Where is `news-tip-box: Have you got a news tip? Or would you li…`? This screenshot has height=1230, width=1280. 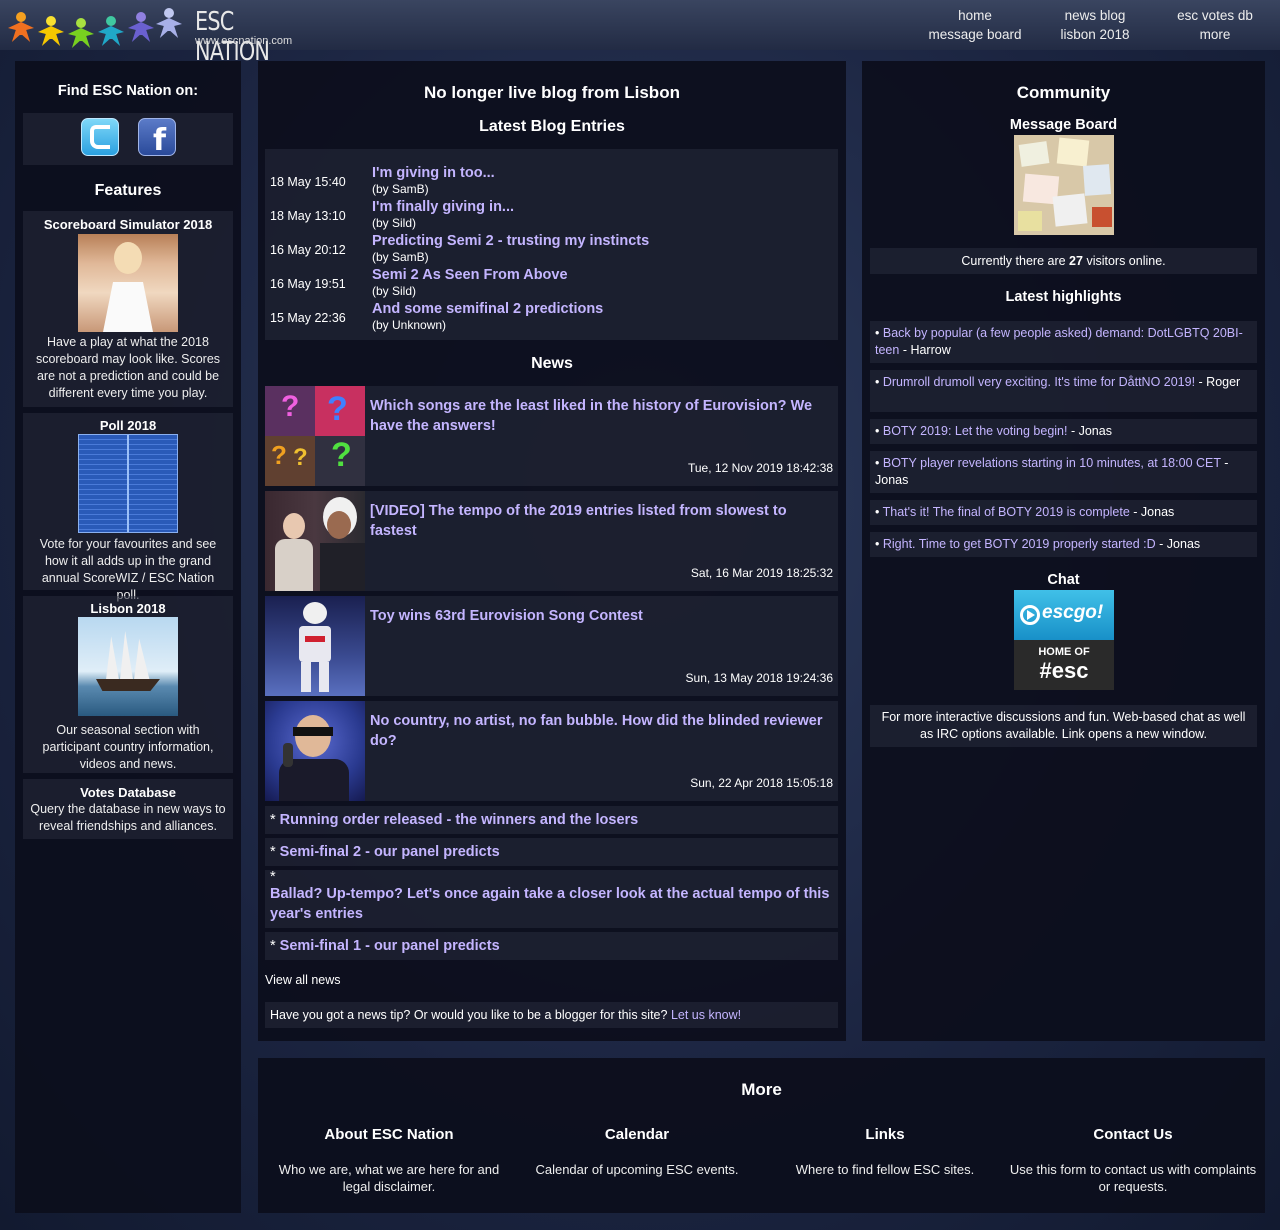 news-tip-box: Have you got a news tip? Or would you li… is located at coordinates (551, 1015).